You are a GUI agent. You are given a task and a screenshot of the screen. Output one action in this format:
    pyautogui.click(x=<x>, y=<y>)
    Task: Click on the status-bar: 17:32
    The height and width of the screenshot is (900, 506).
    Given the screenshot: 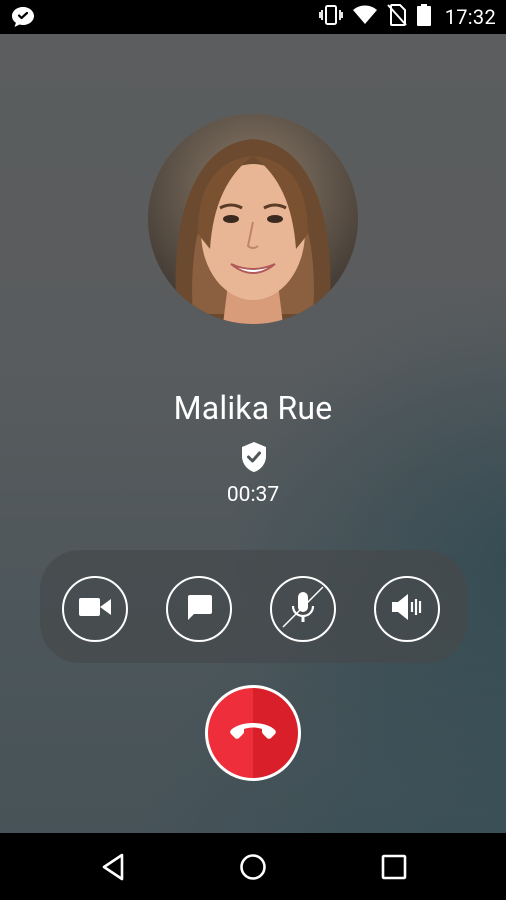 What is the action you would take?
    pyautogui.click(x=253, y=17)
    